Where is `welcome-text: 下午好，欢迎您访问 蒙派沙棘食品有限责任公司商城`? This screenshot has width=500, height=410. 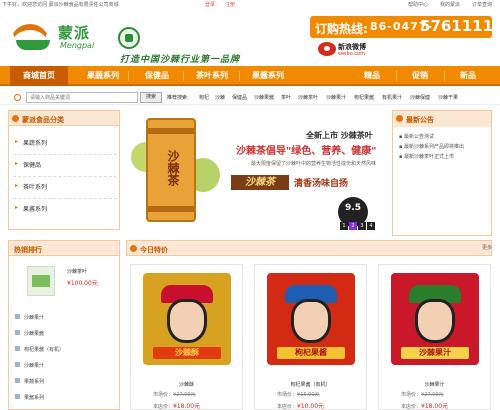
welcome-text: 下午好，欢迎您访问 蒙派沙棘食品有限责任公司商城 is located at coordinates (60, 5).